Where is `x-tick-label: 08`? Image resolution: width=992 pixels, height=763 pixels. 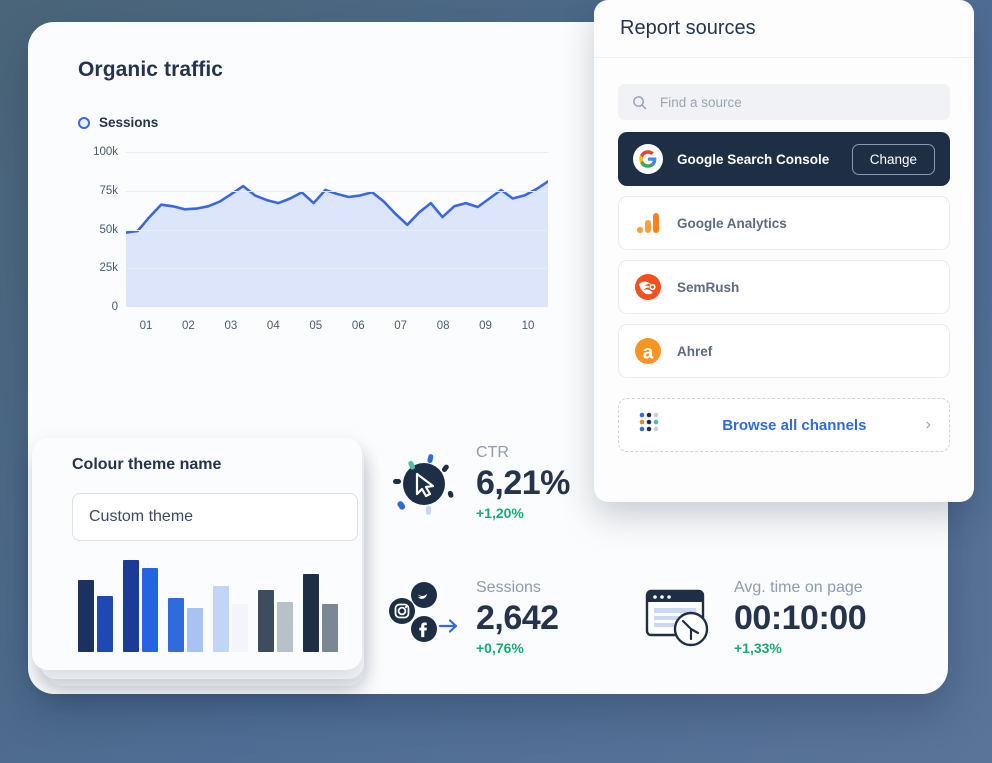 x-tick-label: 08 is located at coordinates (443, 326).